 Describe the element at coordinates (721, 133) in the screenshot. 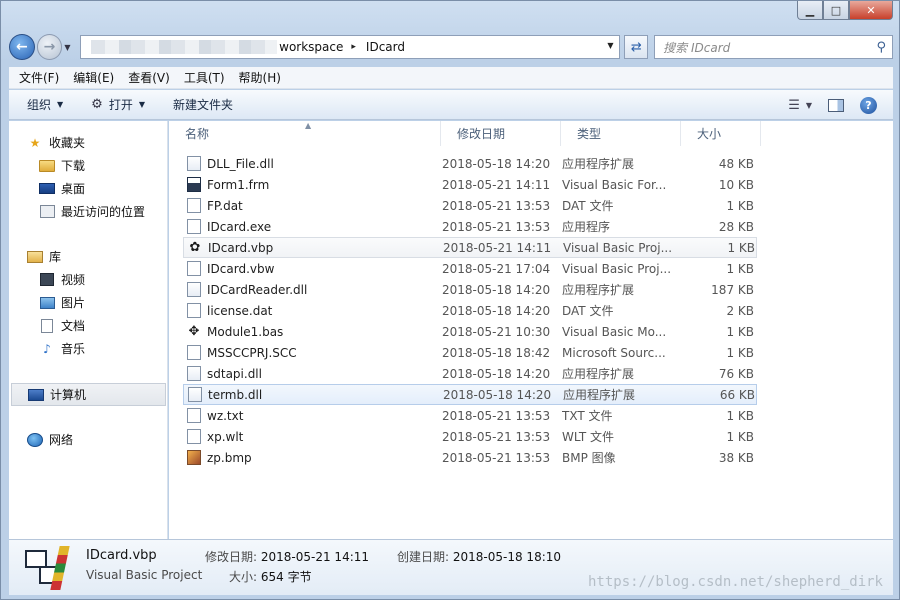

I see `column-header-size: 大小` at that location.